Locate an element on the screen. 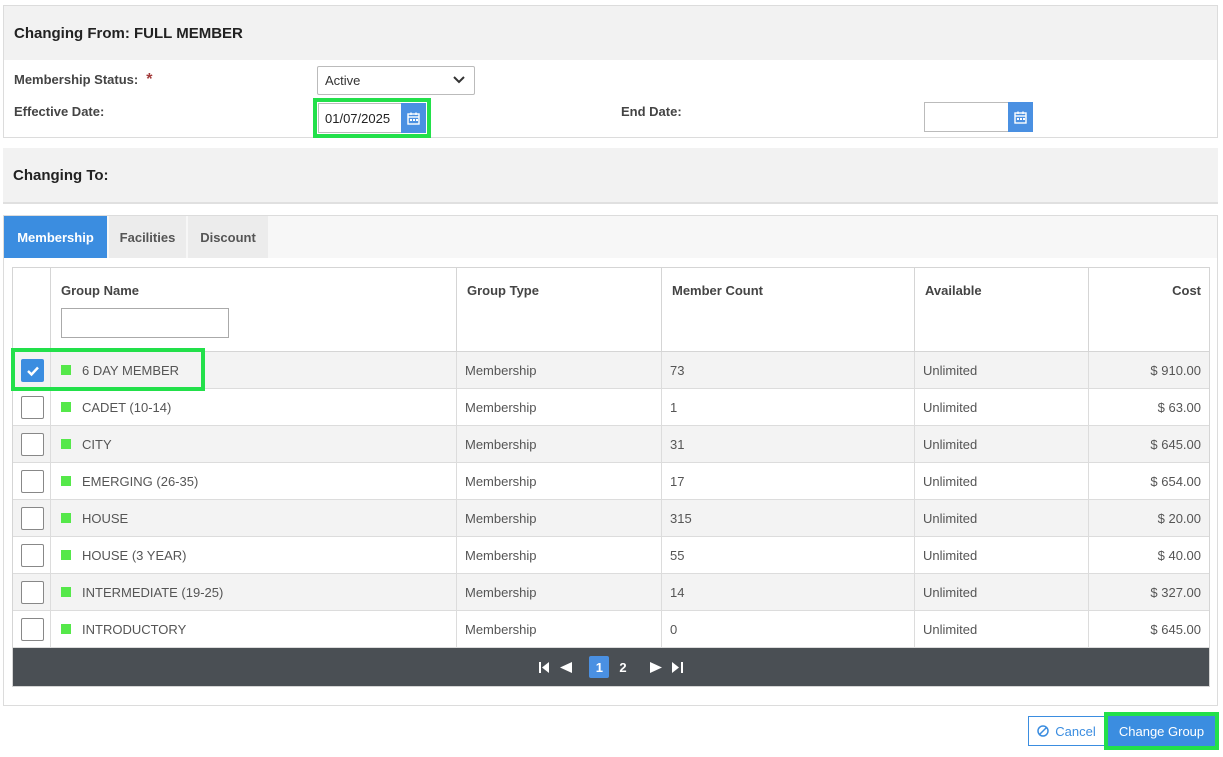 The width and height of the screenshot is (1223, 757). group-name-cell: EMERGING (26-35) is located at coordinates (253, 481).